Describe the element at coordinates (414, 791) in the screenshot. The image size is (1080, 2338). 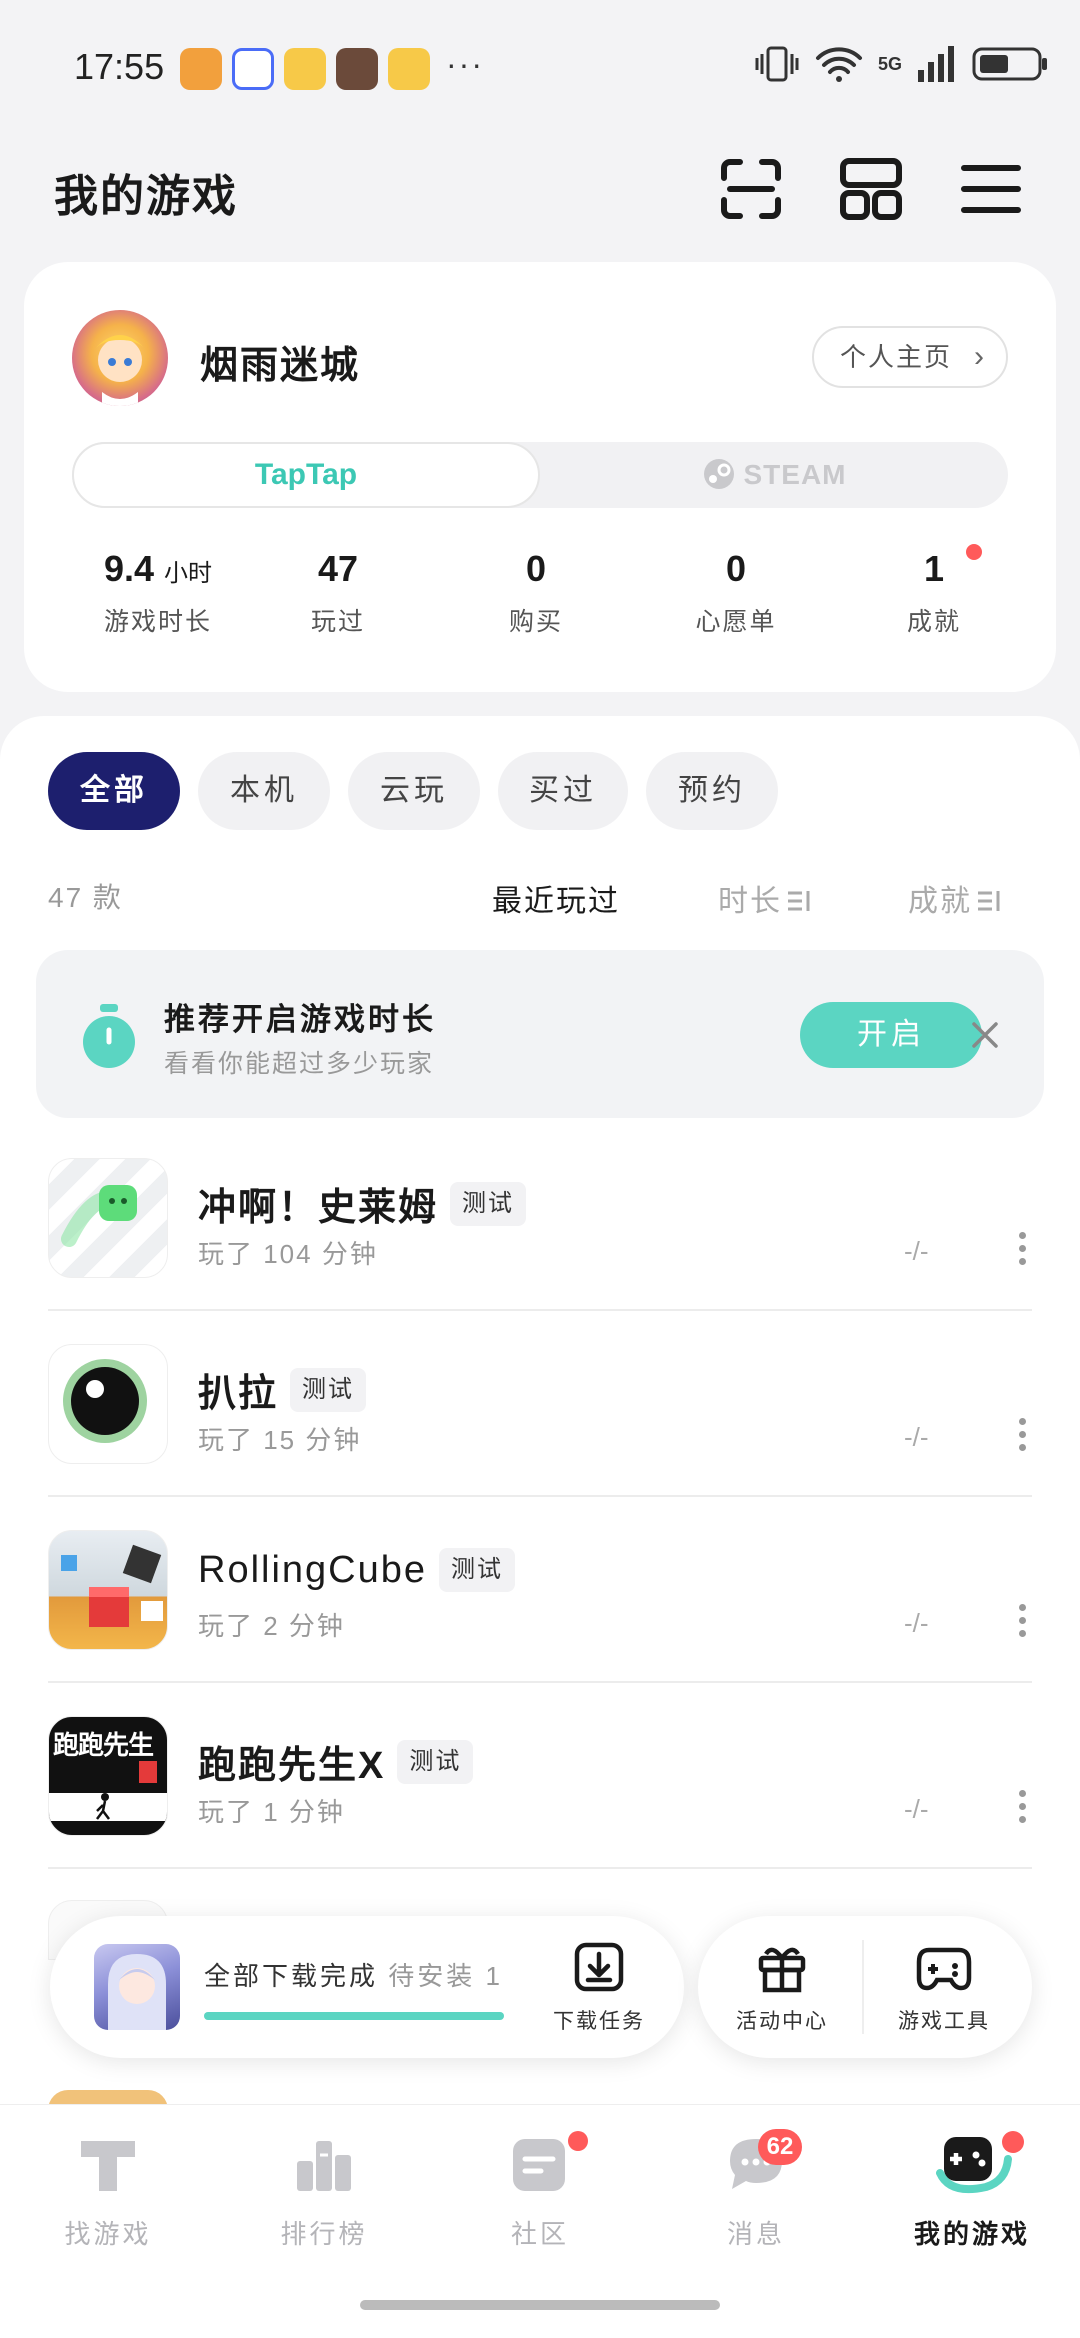
I see `filter-cloud: 云玩` at that location.